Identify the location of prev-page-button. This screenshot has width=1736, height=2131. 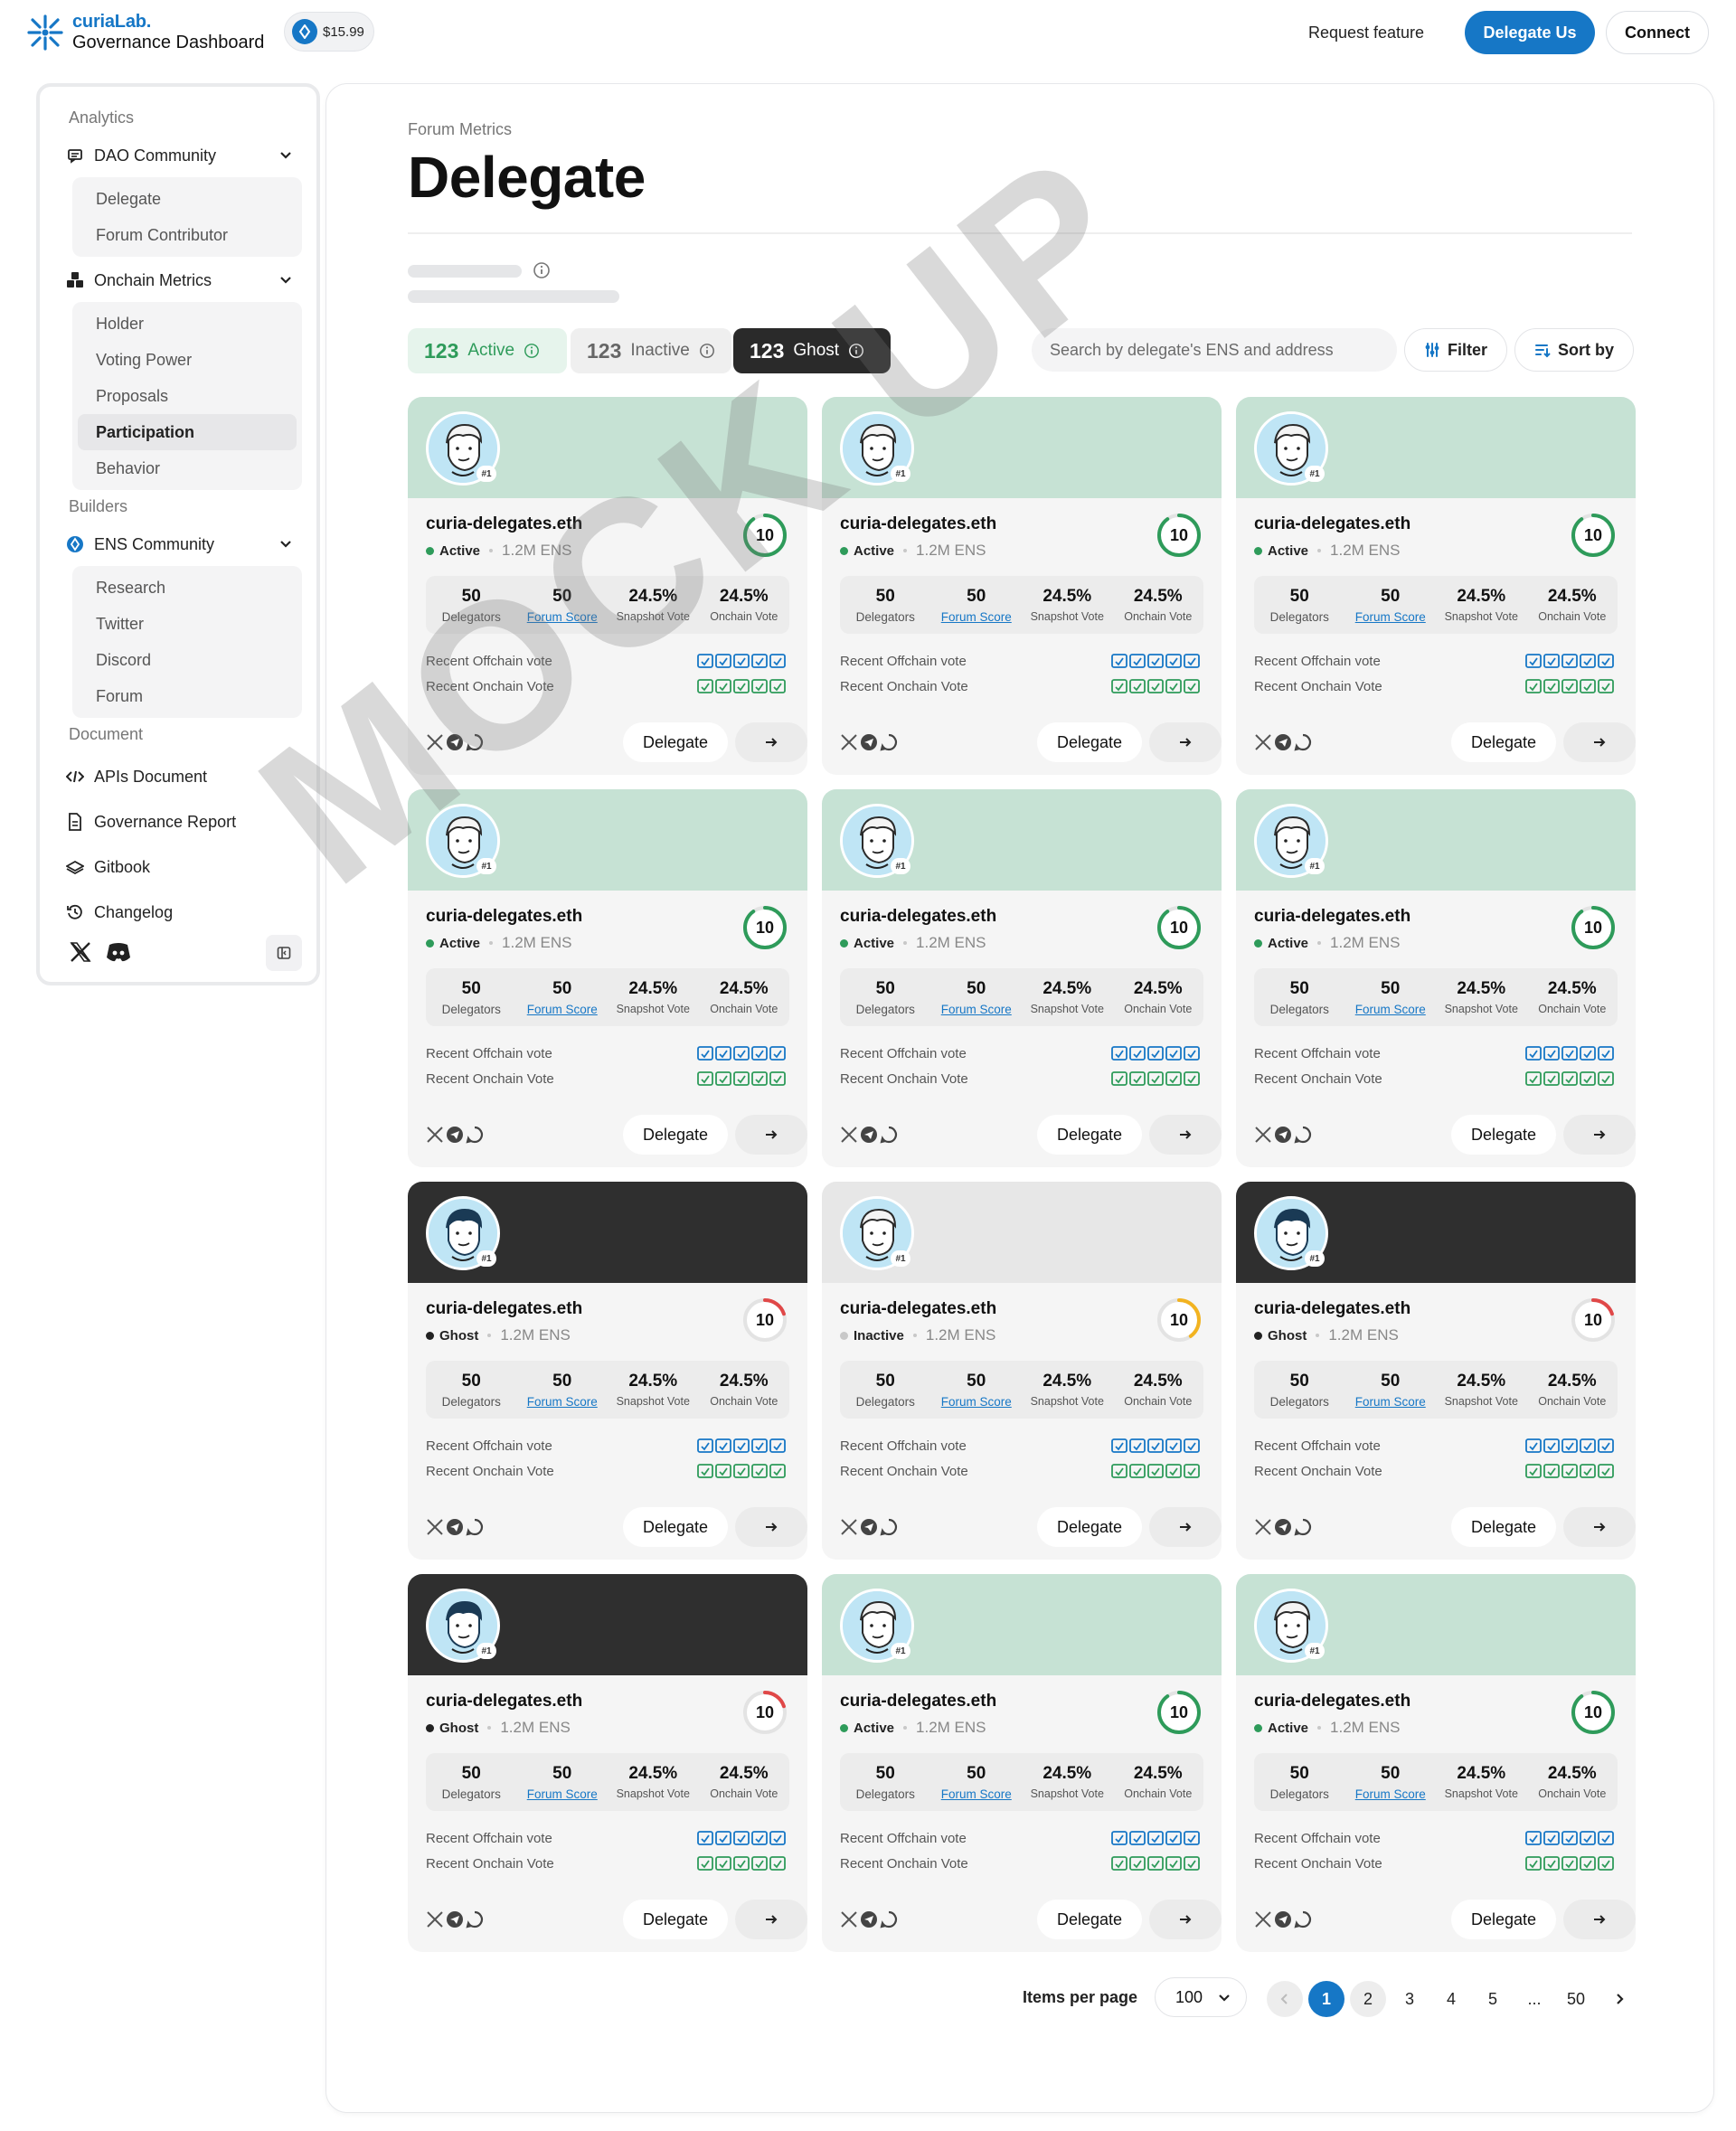
(1285, 1999).